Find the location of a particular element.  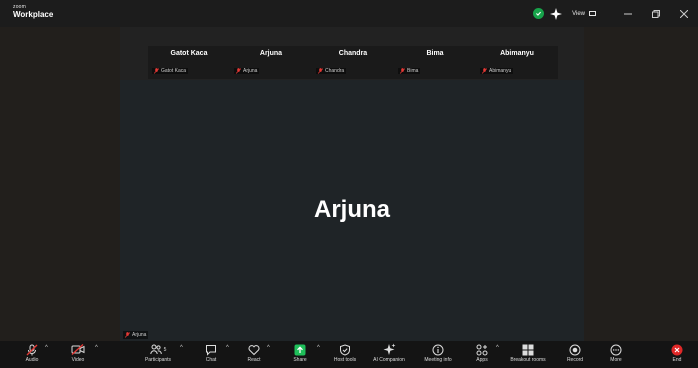

app-brand: zoom Workplace is located at coordinates (33, 12).